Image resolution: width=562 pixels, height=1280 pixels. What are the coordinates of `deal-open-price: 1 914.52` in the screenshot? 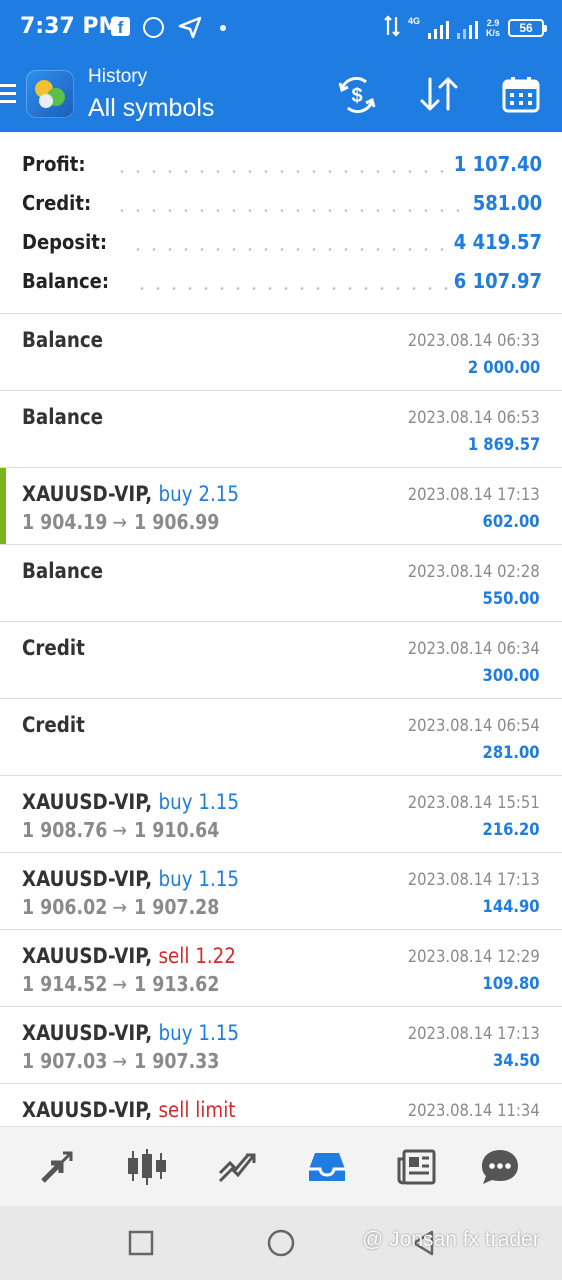 It's located at (65, 984).